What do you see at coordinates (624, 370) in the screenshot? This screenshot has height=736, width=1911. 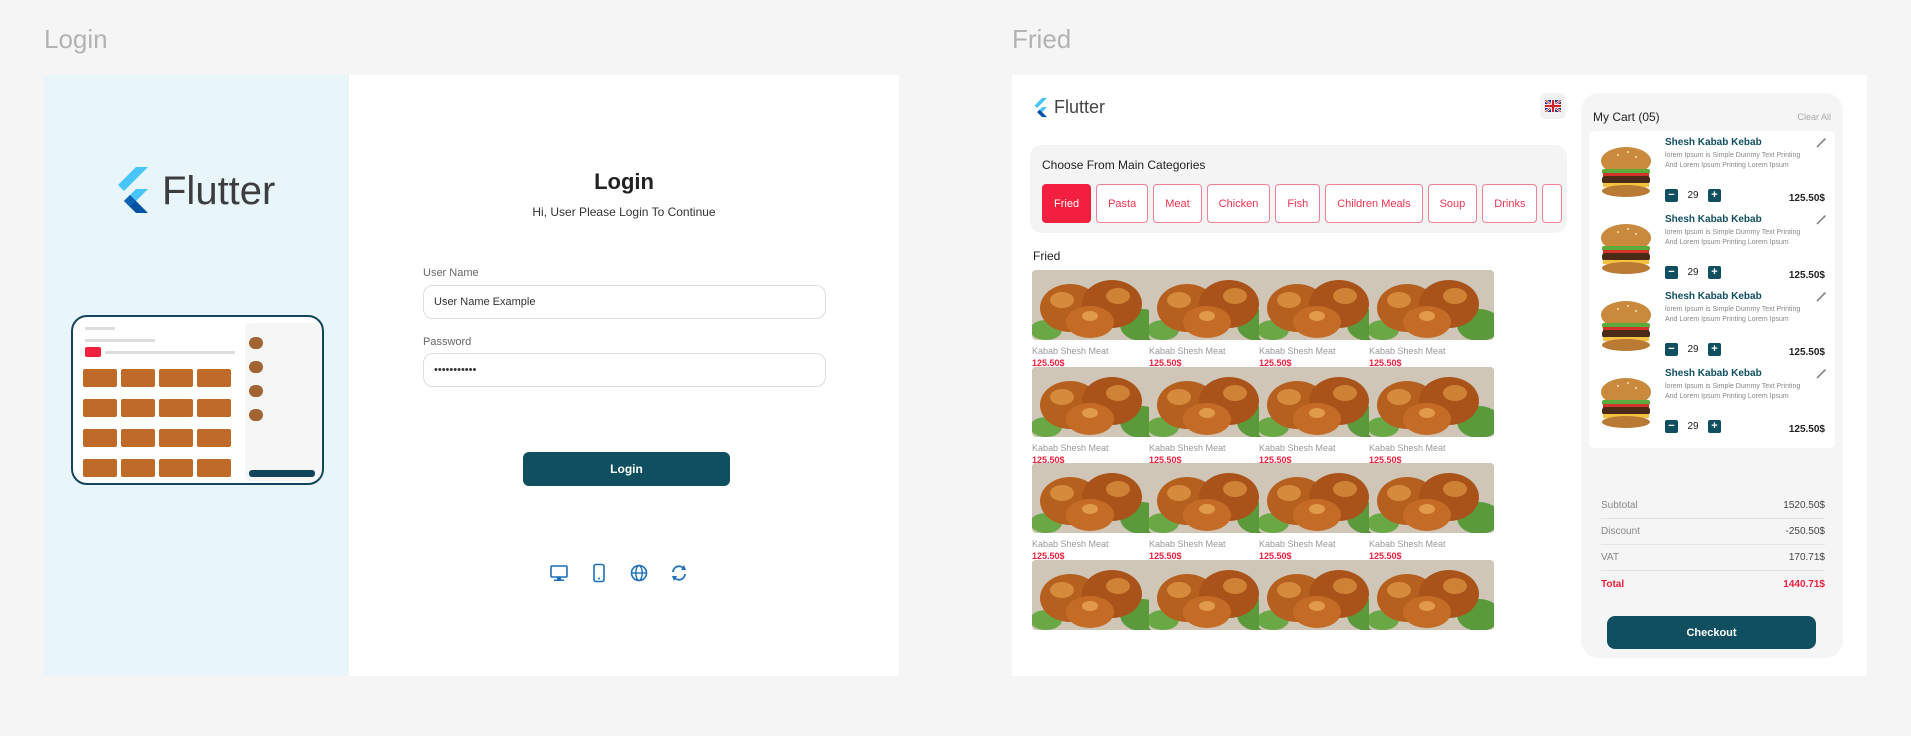 I see `password-field` at bounding box center [624, 370].